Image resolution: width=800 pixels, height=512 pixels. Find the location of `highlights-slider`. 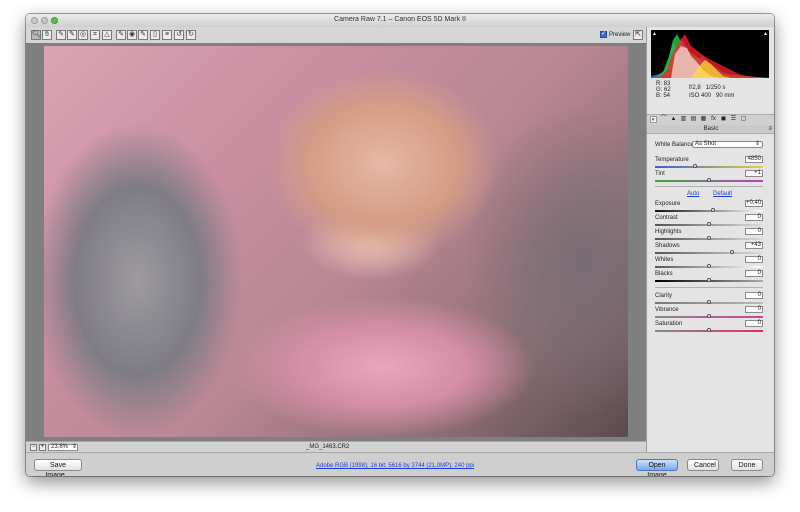

highlights-slider is located at coordinates (709, 238).